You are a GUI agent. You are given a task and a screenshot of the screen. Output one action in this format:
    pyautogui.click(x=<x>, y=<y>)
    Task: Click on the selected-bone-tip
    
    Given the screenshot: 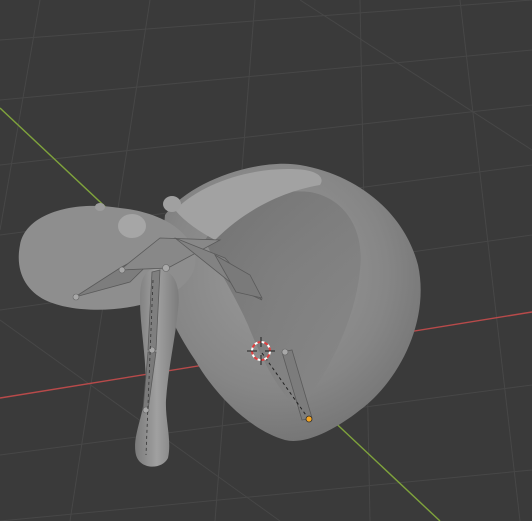 What is the action you would take?
    pyautogui.click(x=309, y=419)
    